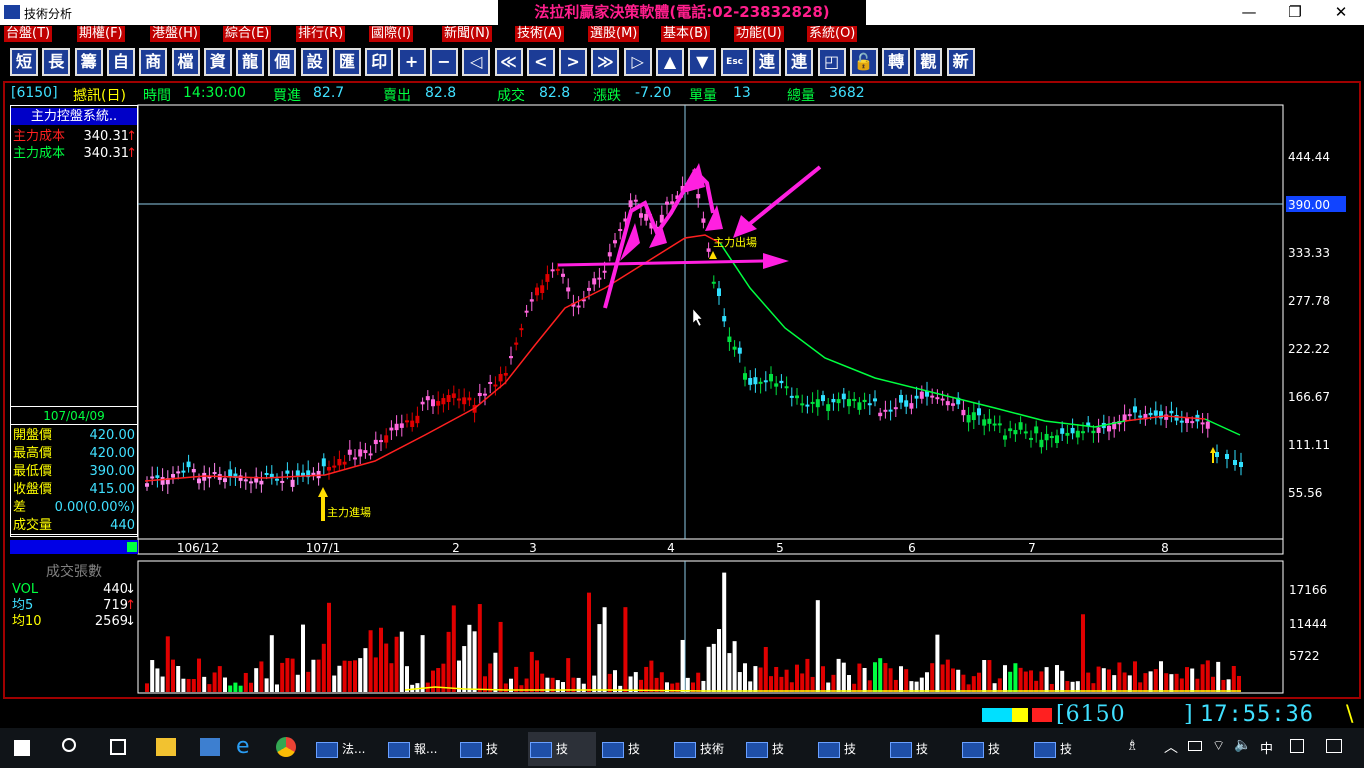 The width and height of the screenshot is (1364, 768). I want to click on toolbar-button: 觀, so click(928, 62).